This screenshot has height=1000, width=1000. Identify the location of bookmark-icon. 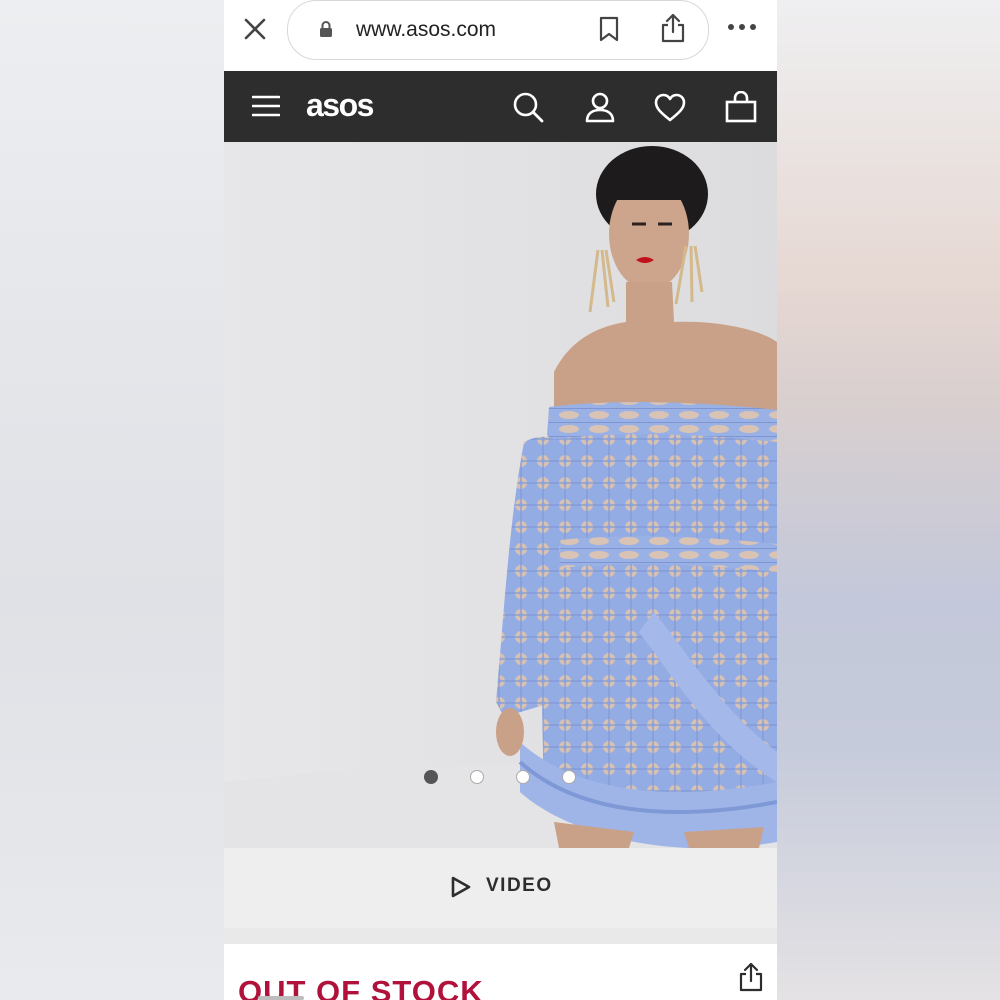
(609, 29).